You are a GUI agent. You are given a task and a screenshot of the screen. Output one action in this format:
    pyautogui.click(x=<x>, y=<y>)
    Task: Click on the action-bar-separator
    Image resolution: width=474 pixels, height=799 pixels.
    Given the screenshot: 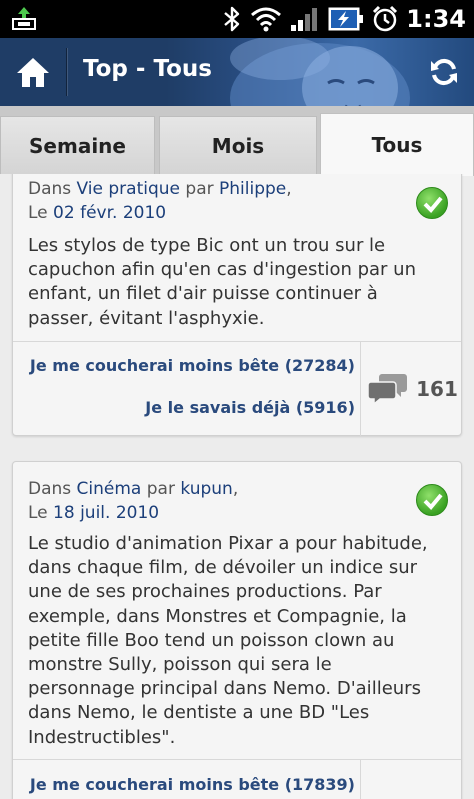 What is the action you would take?
    pyautogui.click(x=66, y=72)
    